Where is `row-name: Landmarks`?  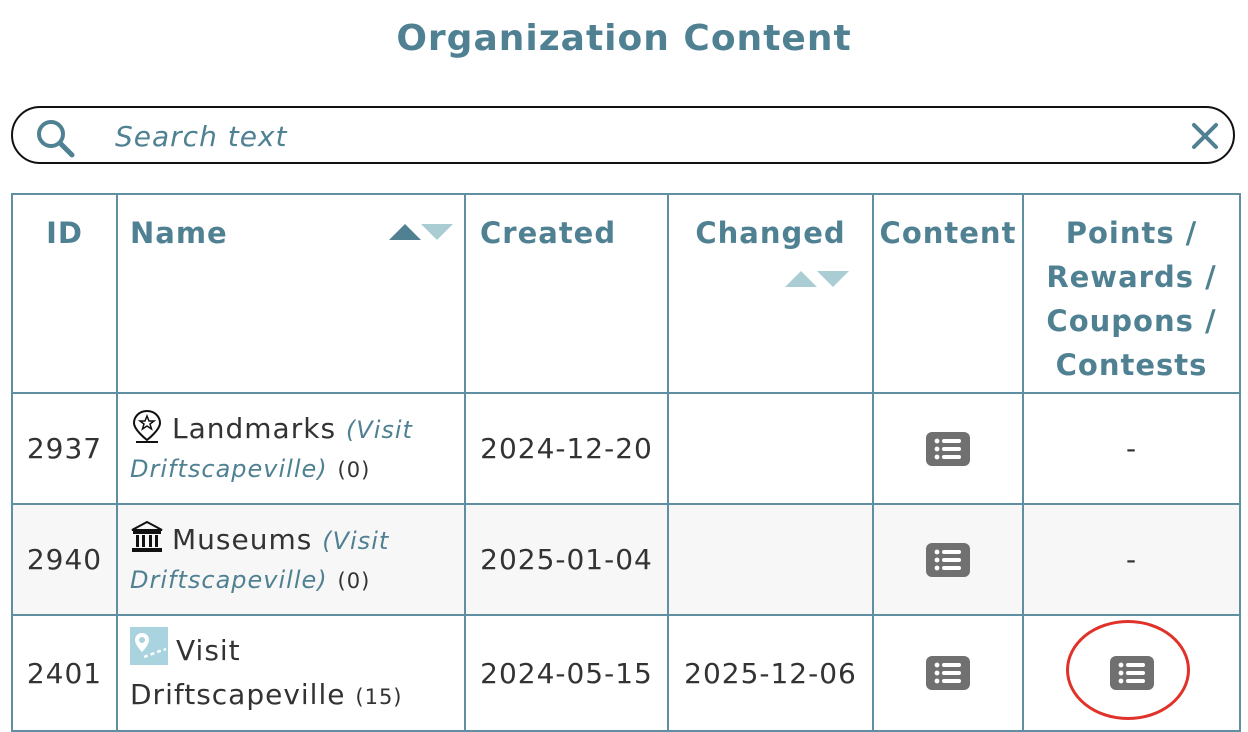 row-name: Landmarks is located at coordinates (254, 428).